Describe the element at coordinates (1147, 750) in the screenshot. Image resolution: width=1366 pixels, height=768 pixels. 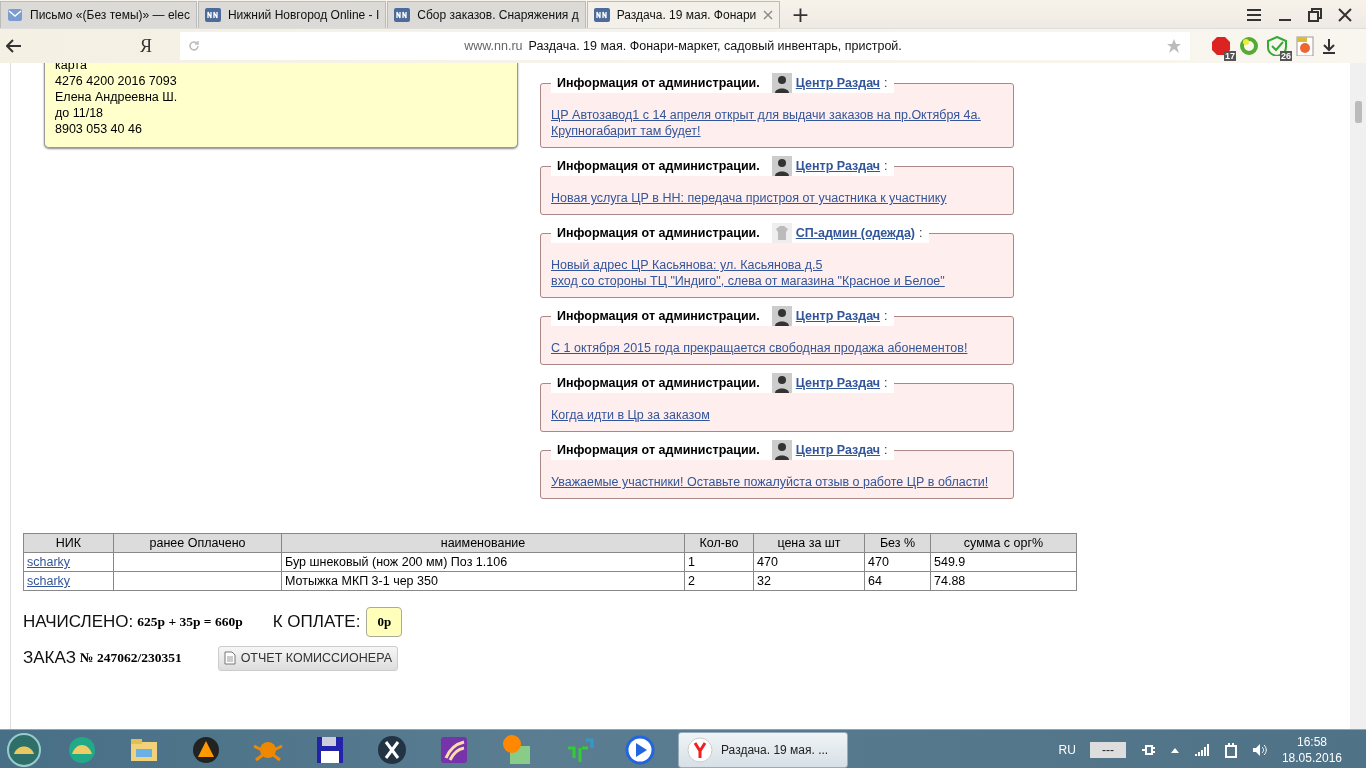
I see `plug-icon` at that location.